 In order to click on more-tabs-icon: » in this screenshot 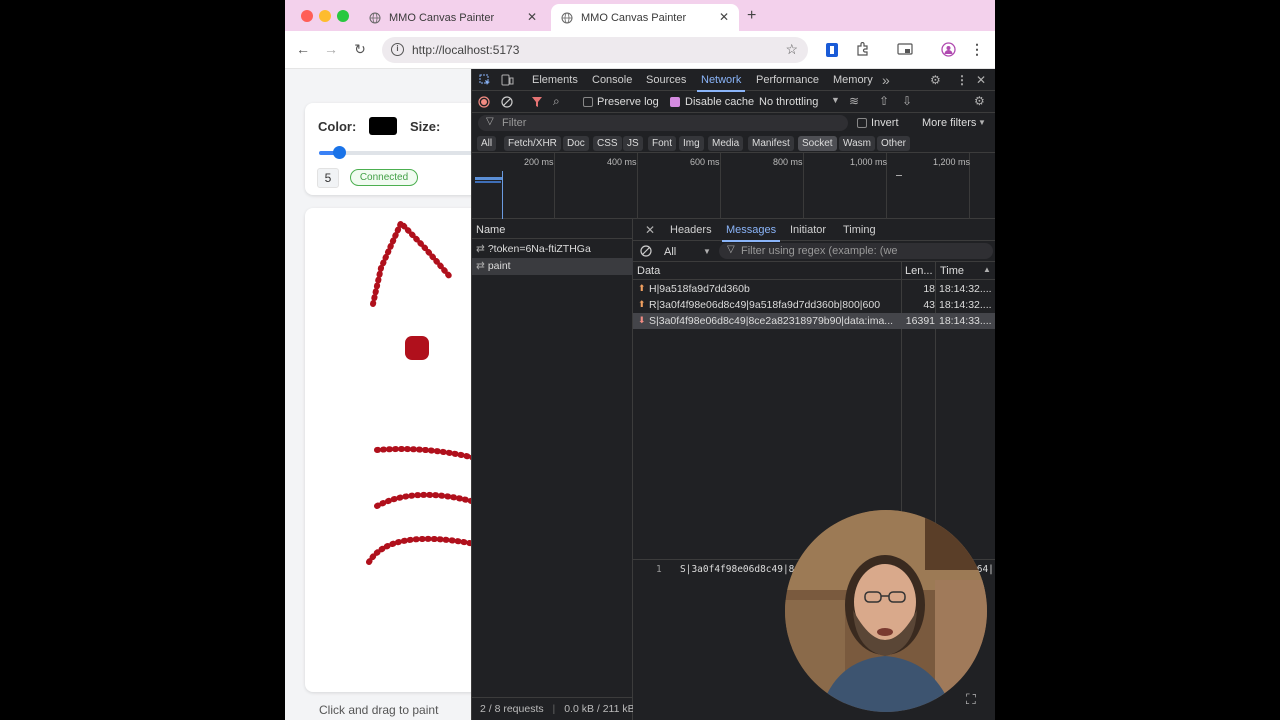, I will do `click(886, 80)`.